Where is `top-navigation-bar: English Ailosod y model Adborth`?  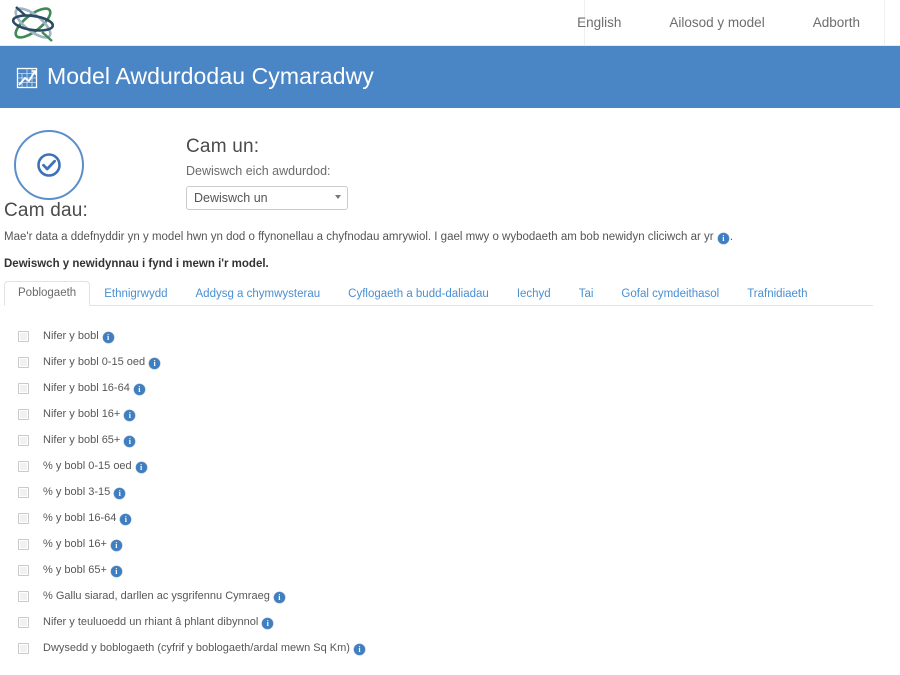
top-navigation-bar: English Ailosod y model Adborth is located at coordinates (450, 23).